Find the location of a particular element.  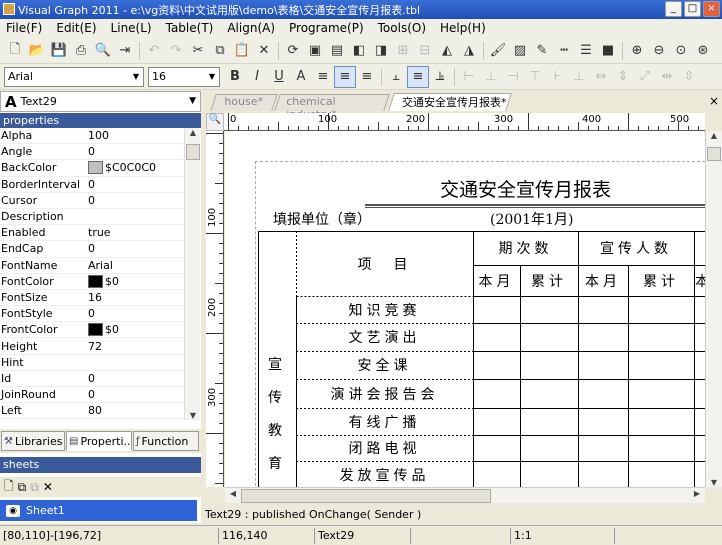

property-value: 100 is located at coordinates (135, 135).